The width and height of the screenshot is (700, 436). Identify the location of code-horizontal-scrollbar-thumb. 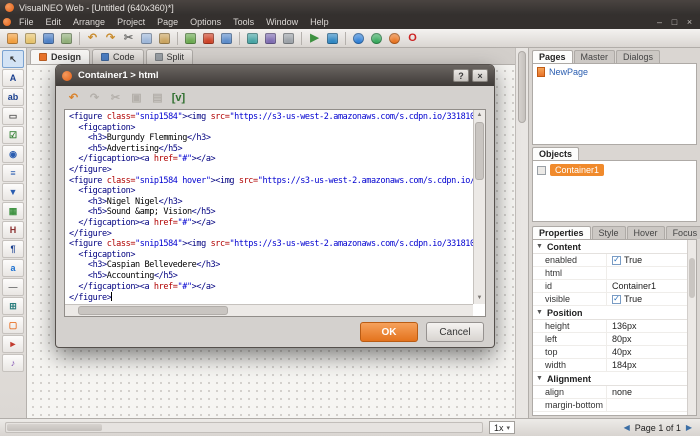
(153, 310).